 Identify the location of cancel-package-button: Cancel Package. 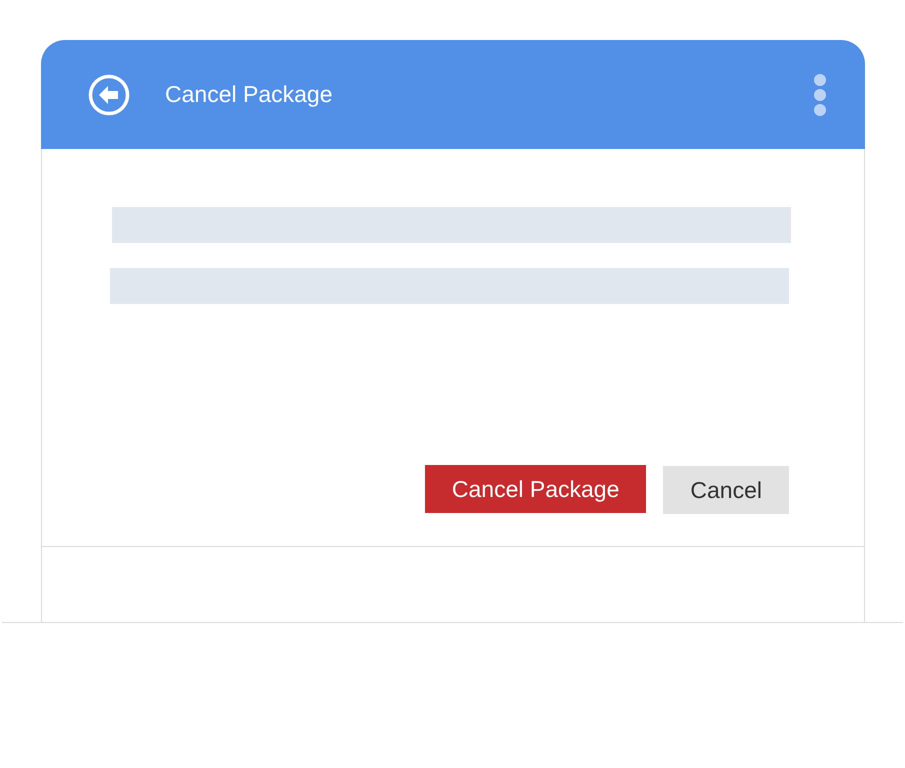
(535, 489).